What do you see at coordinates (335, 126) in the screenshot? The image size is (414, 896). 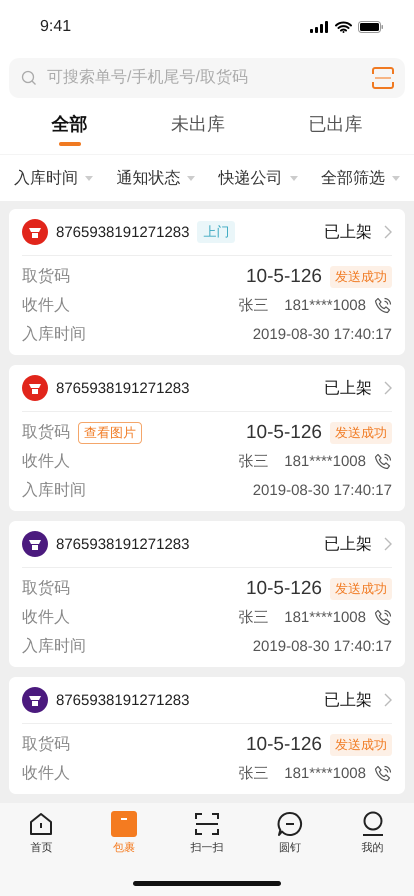 I see `tab: 已出库` at bounding box center [335, 126].